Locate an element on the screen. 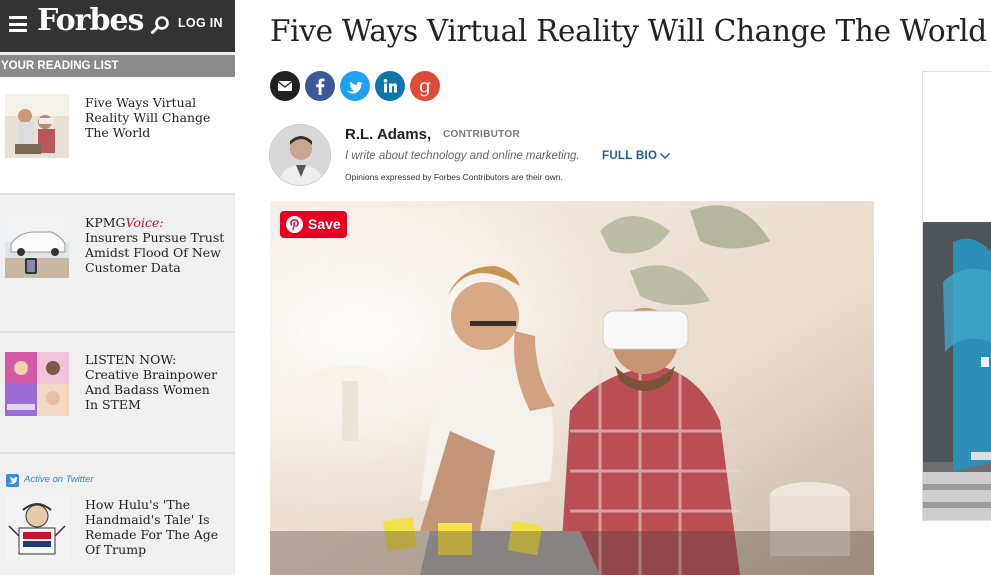 The height and width of the screenshot is (575, 991). author-role: CONTRIBUTOR is located at coordinates (482, 134).